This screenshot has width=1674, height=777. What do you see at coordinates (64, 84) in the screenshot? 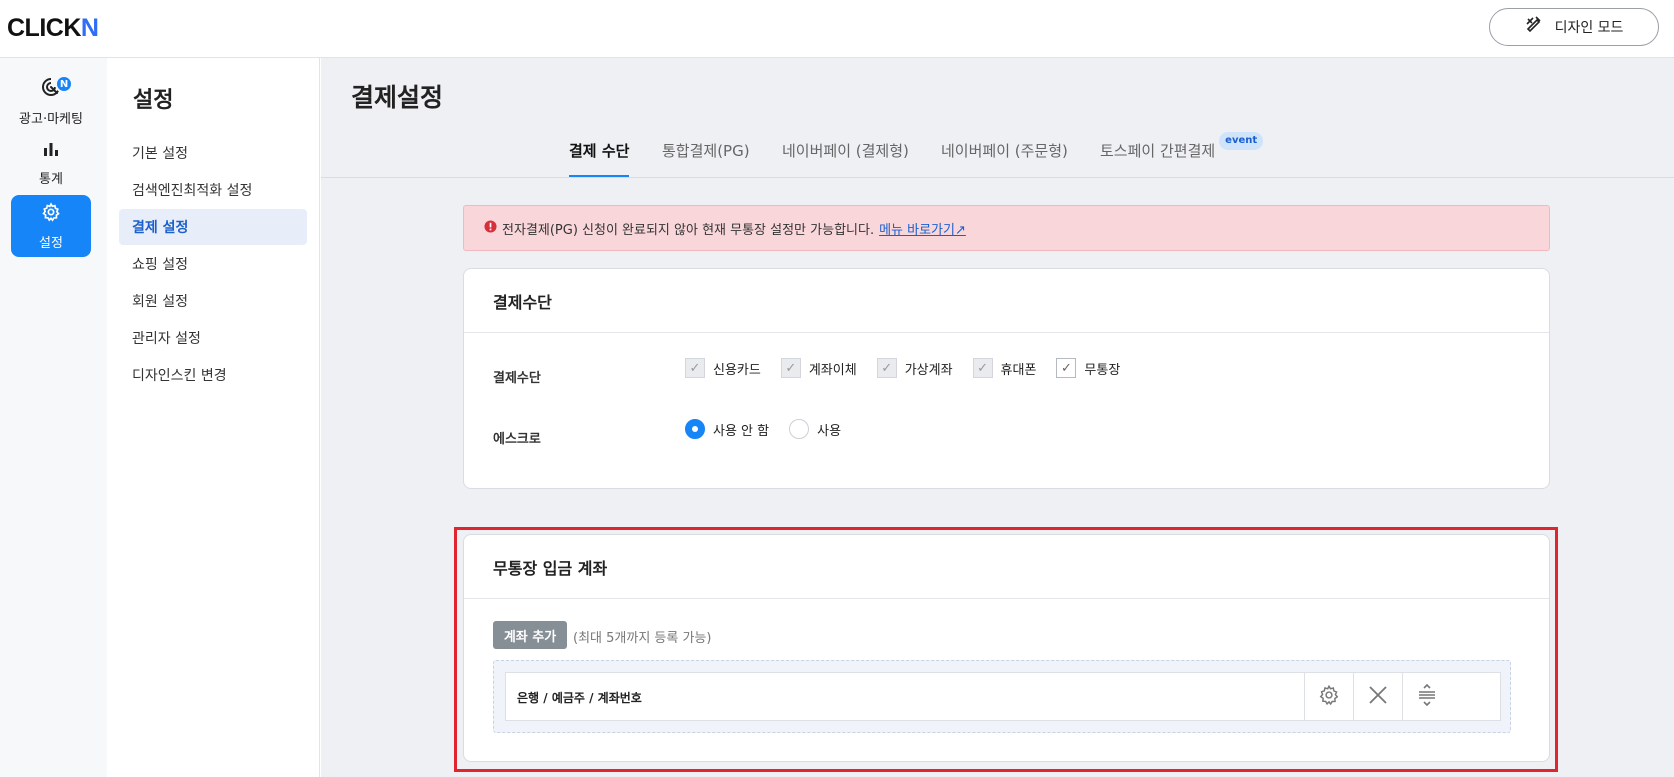
I see `badge-new: N` at bounding box center [64, 84].